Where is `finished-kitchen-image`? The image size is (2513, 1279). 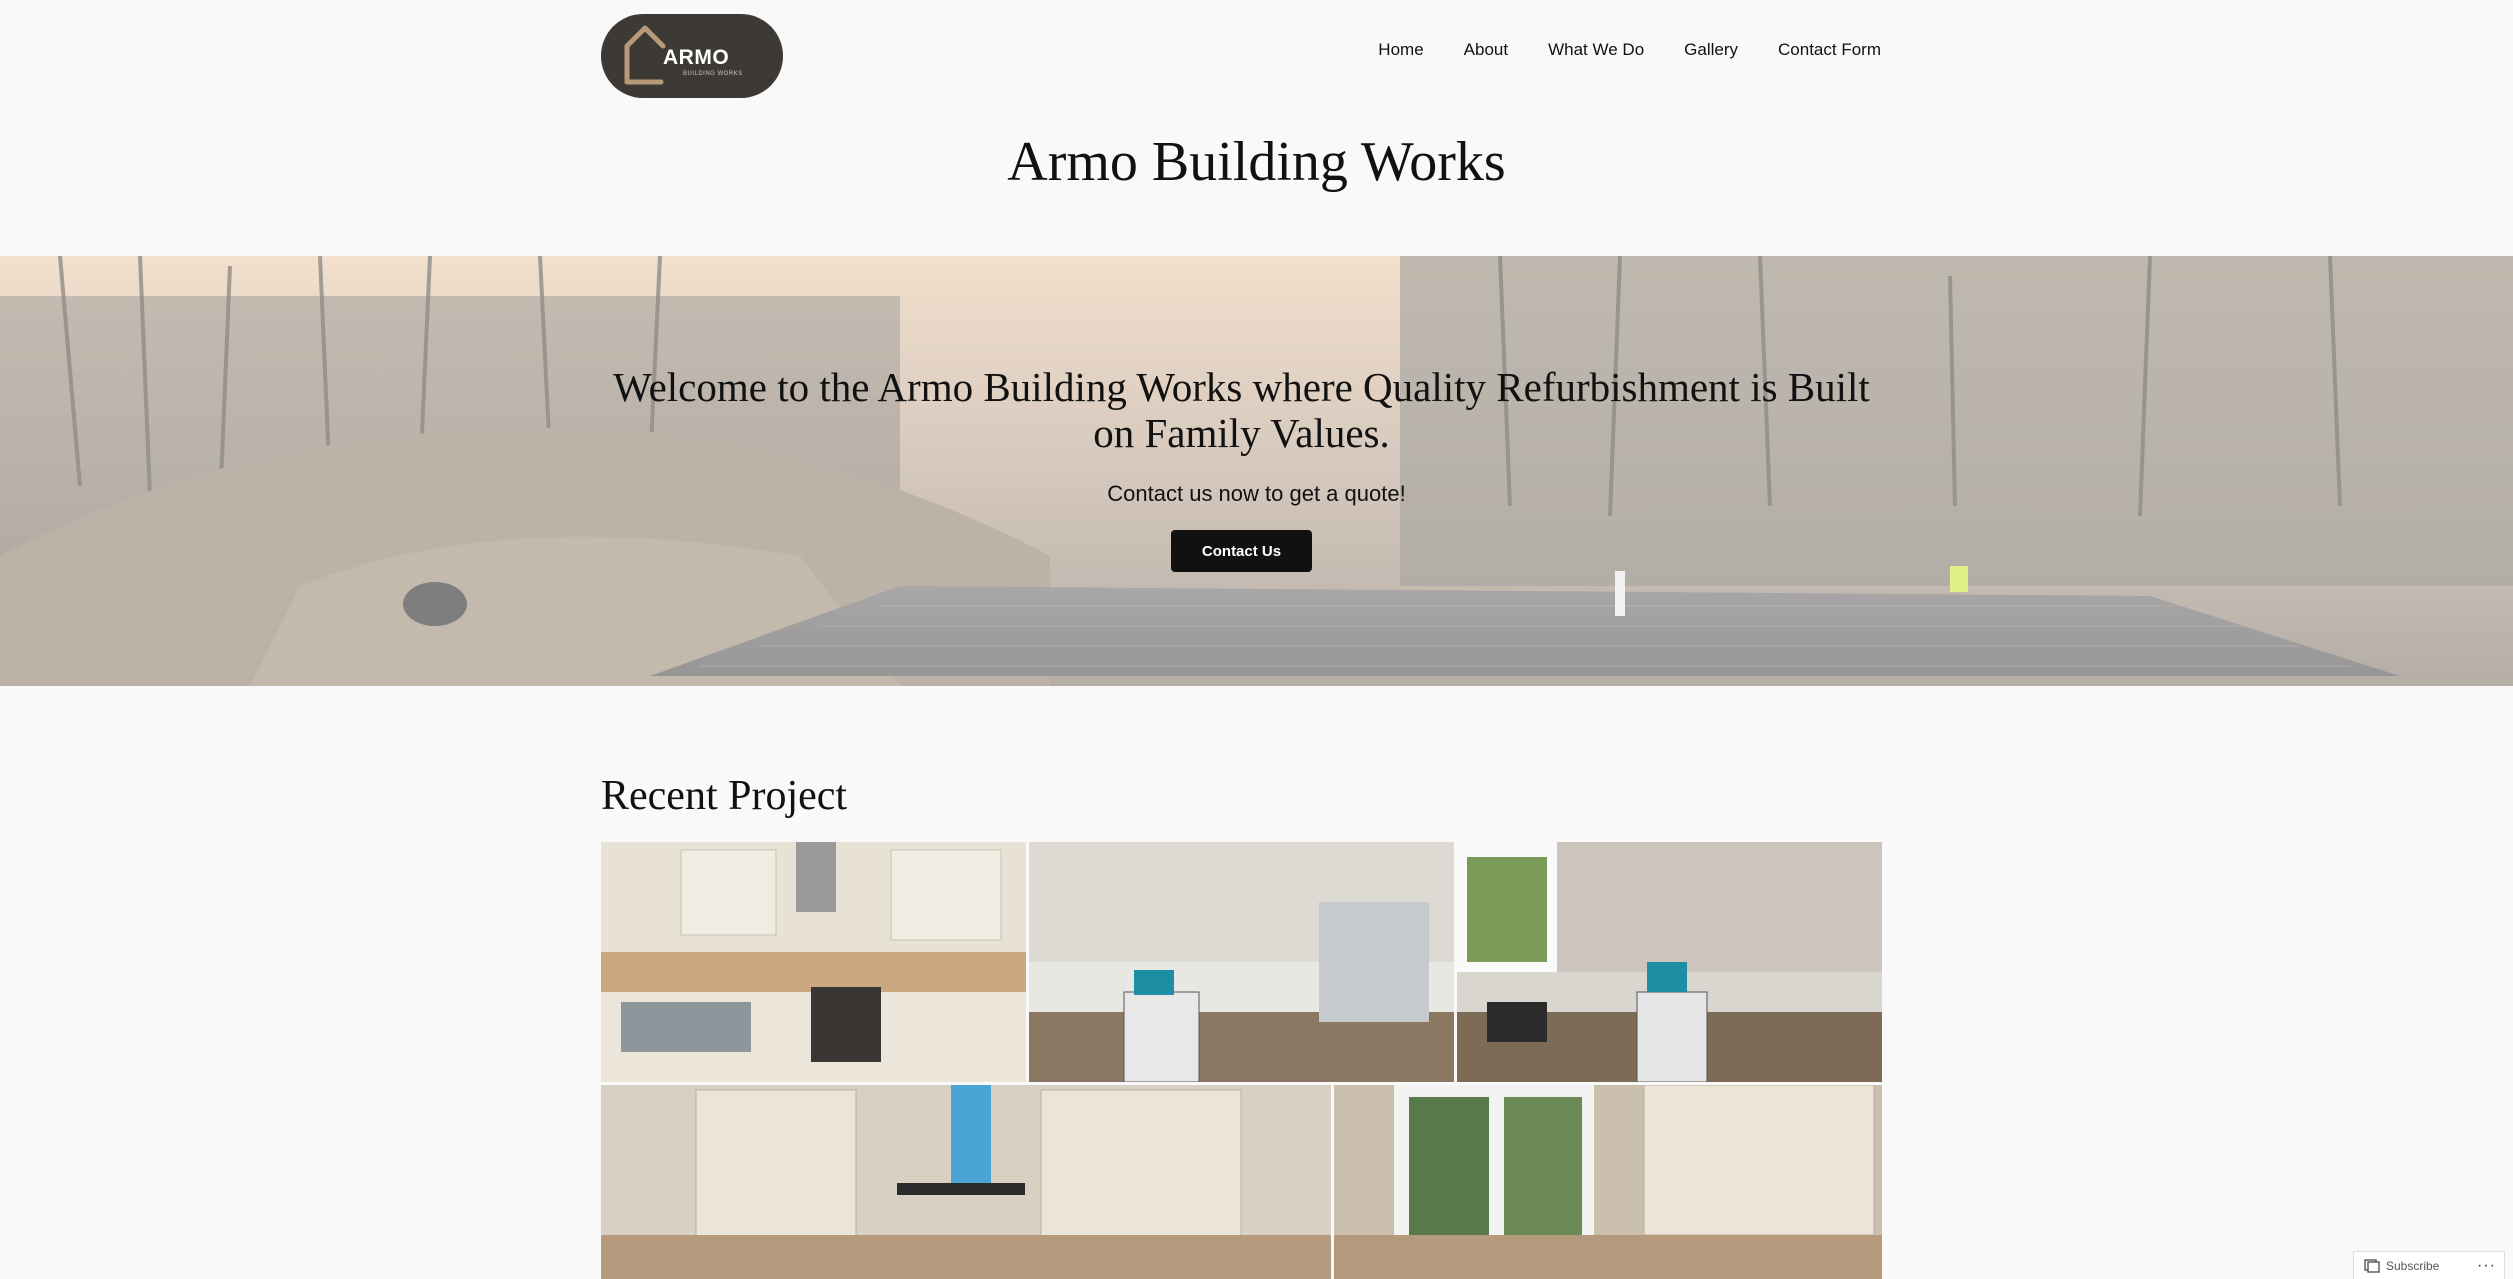
finished-kitchen-image is located at coordinates (813, 962).